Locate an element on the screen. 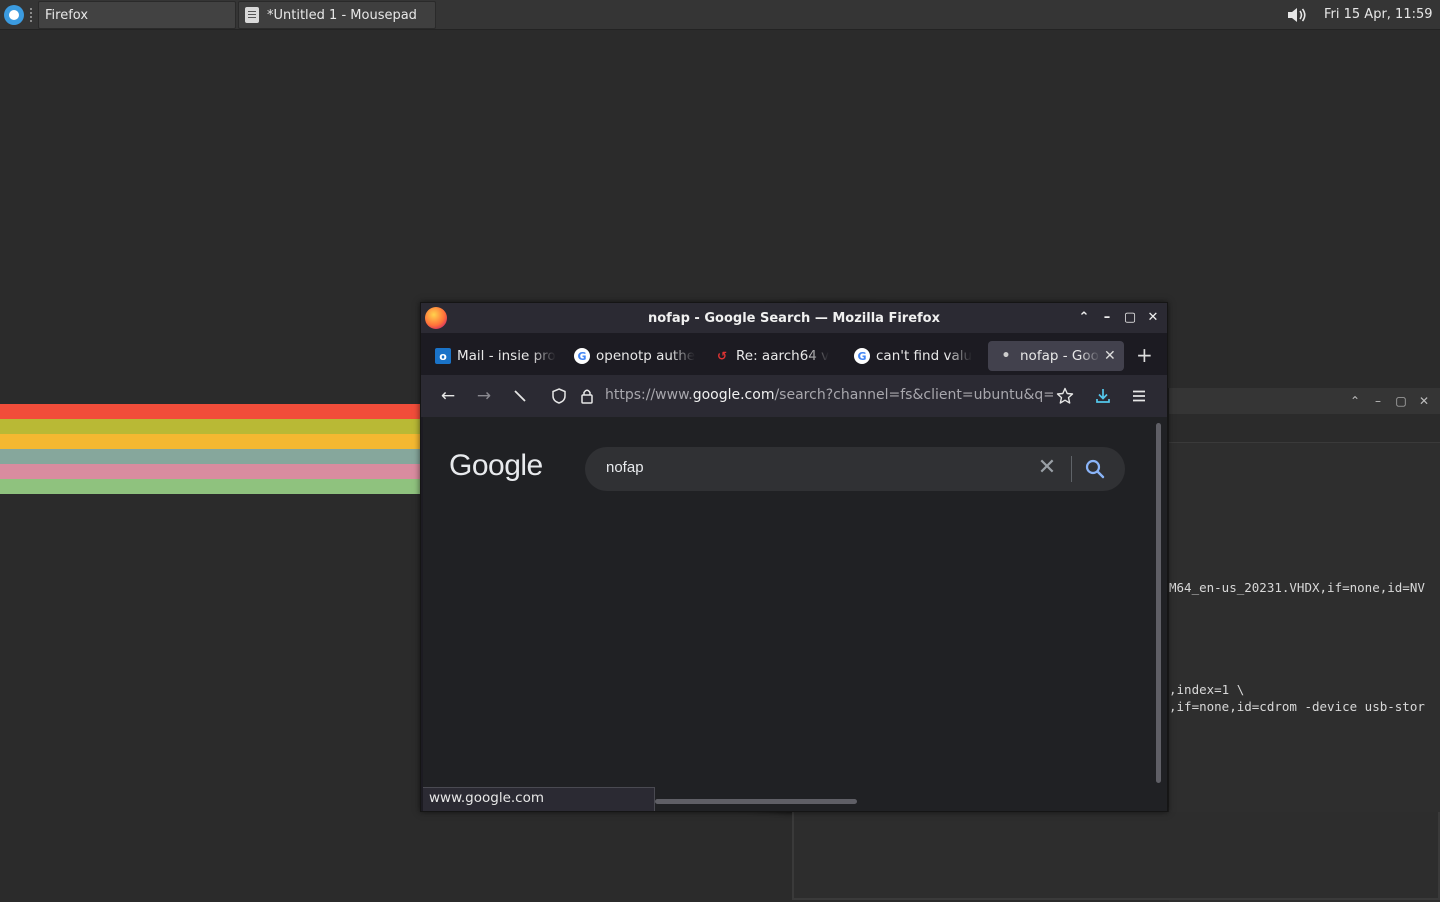 Image resolution: width=1440 pixels, height=902 pixels. tab-label: Mail - insie pro is located at coordinates (506, 356).